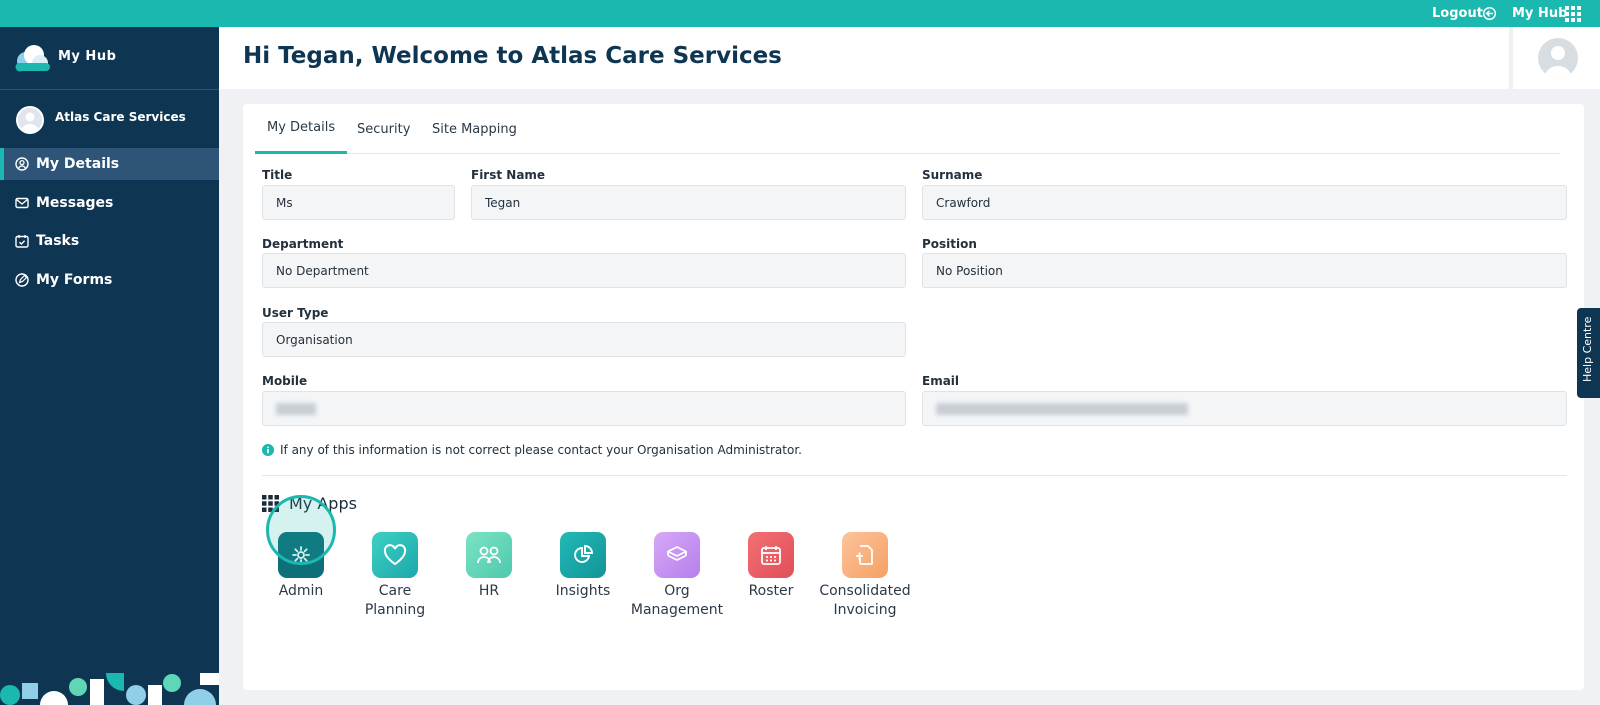  Describe the element at coordinates (109, 241) in the screenshot. I see `sidebar-item-tasks: Tasks` at that location.